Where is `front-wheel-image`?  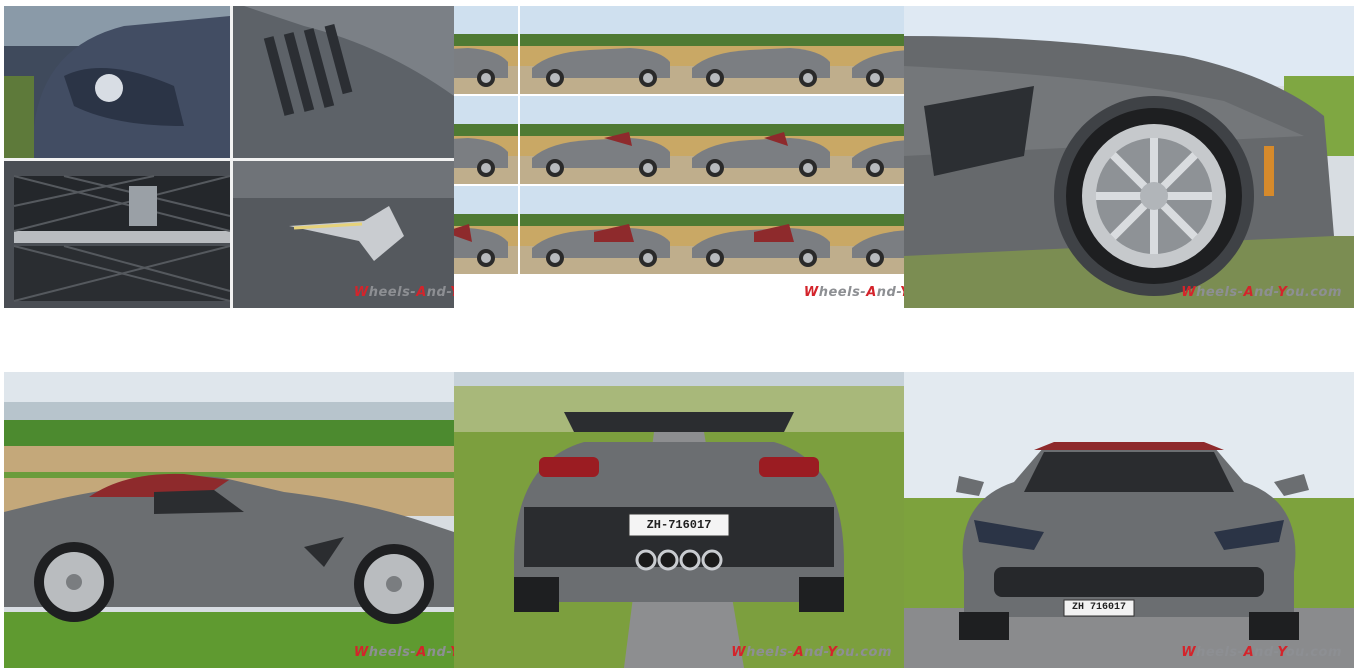
front-wheel-image is located at coordinates (1129, 157).